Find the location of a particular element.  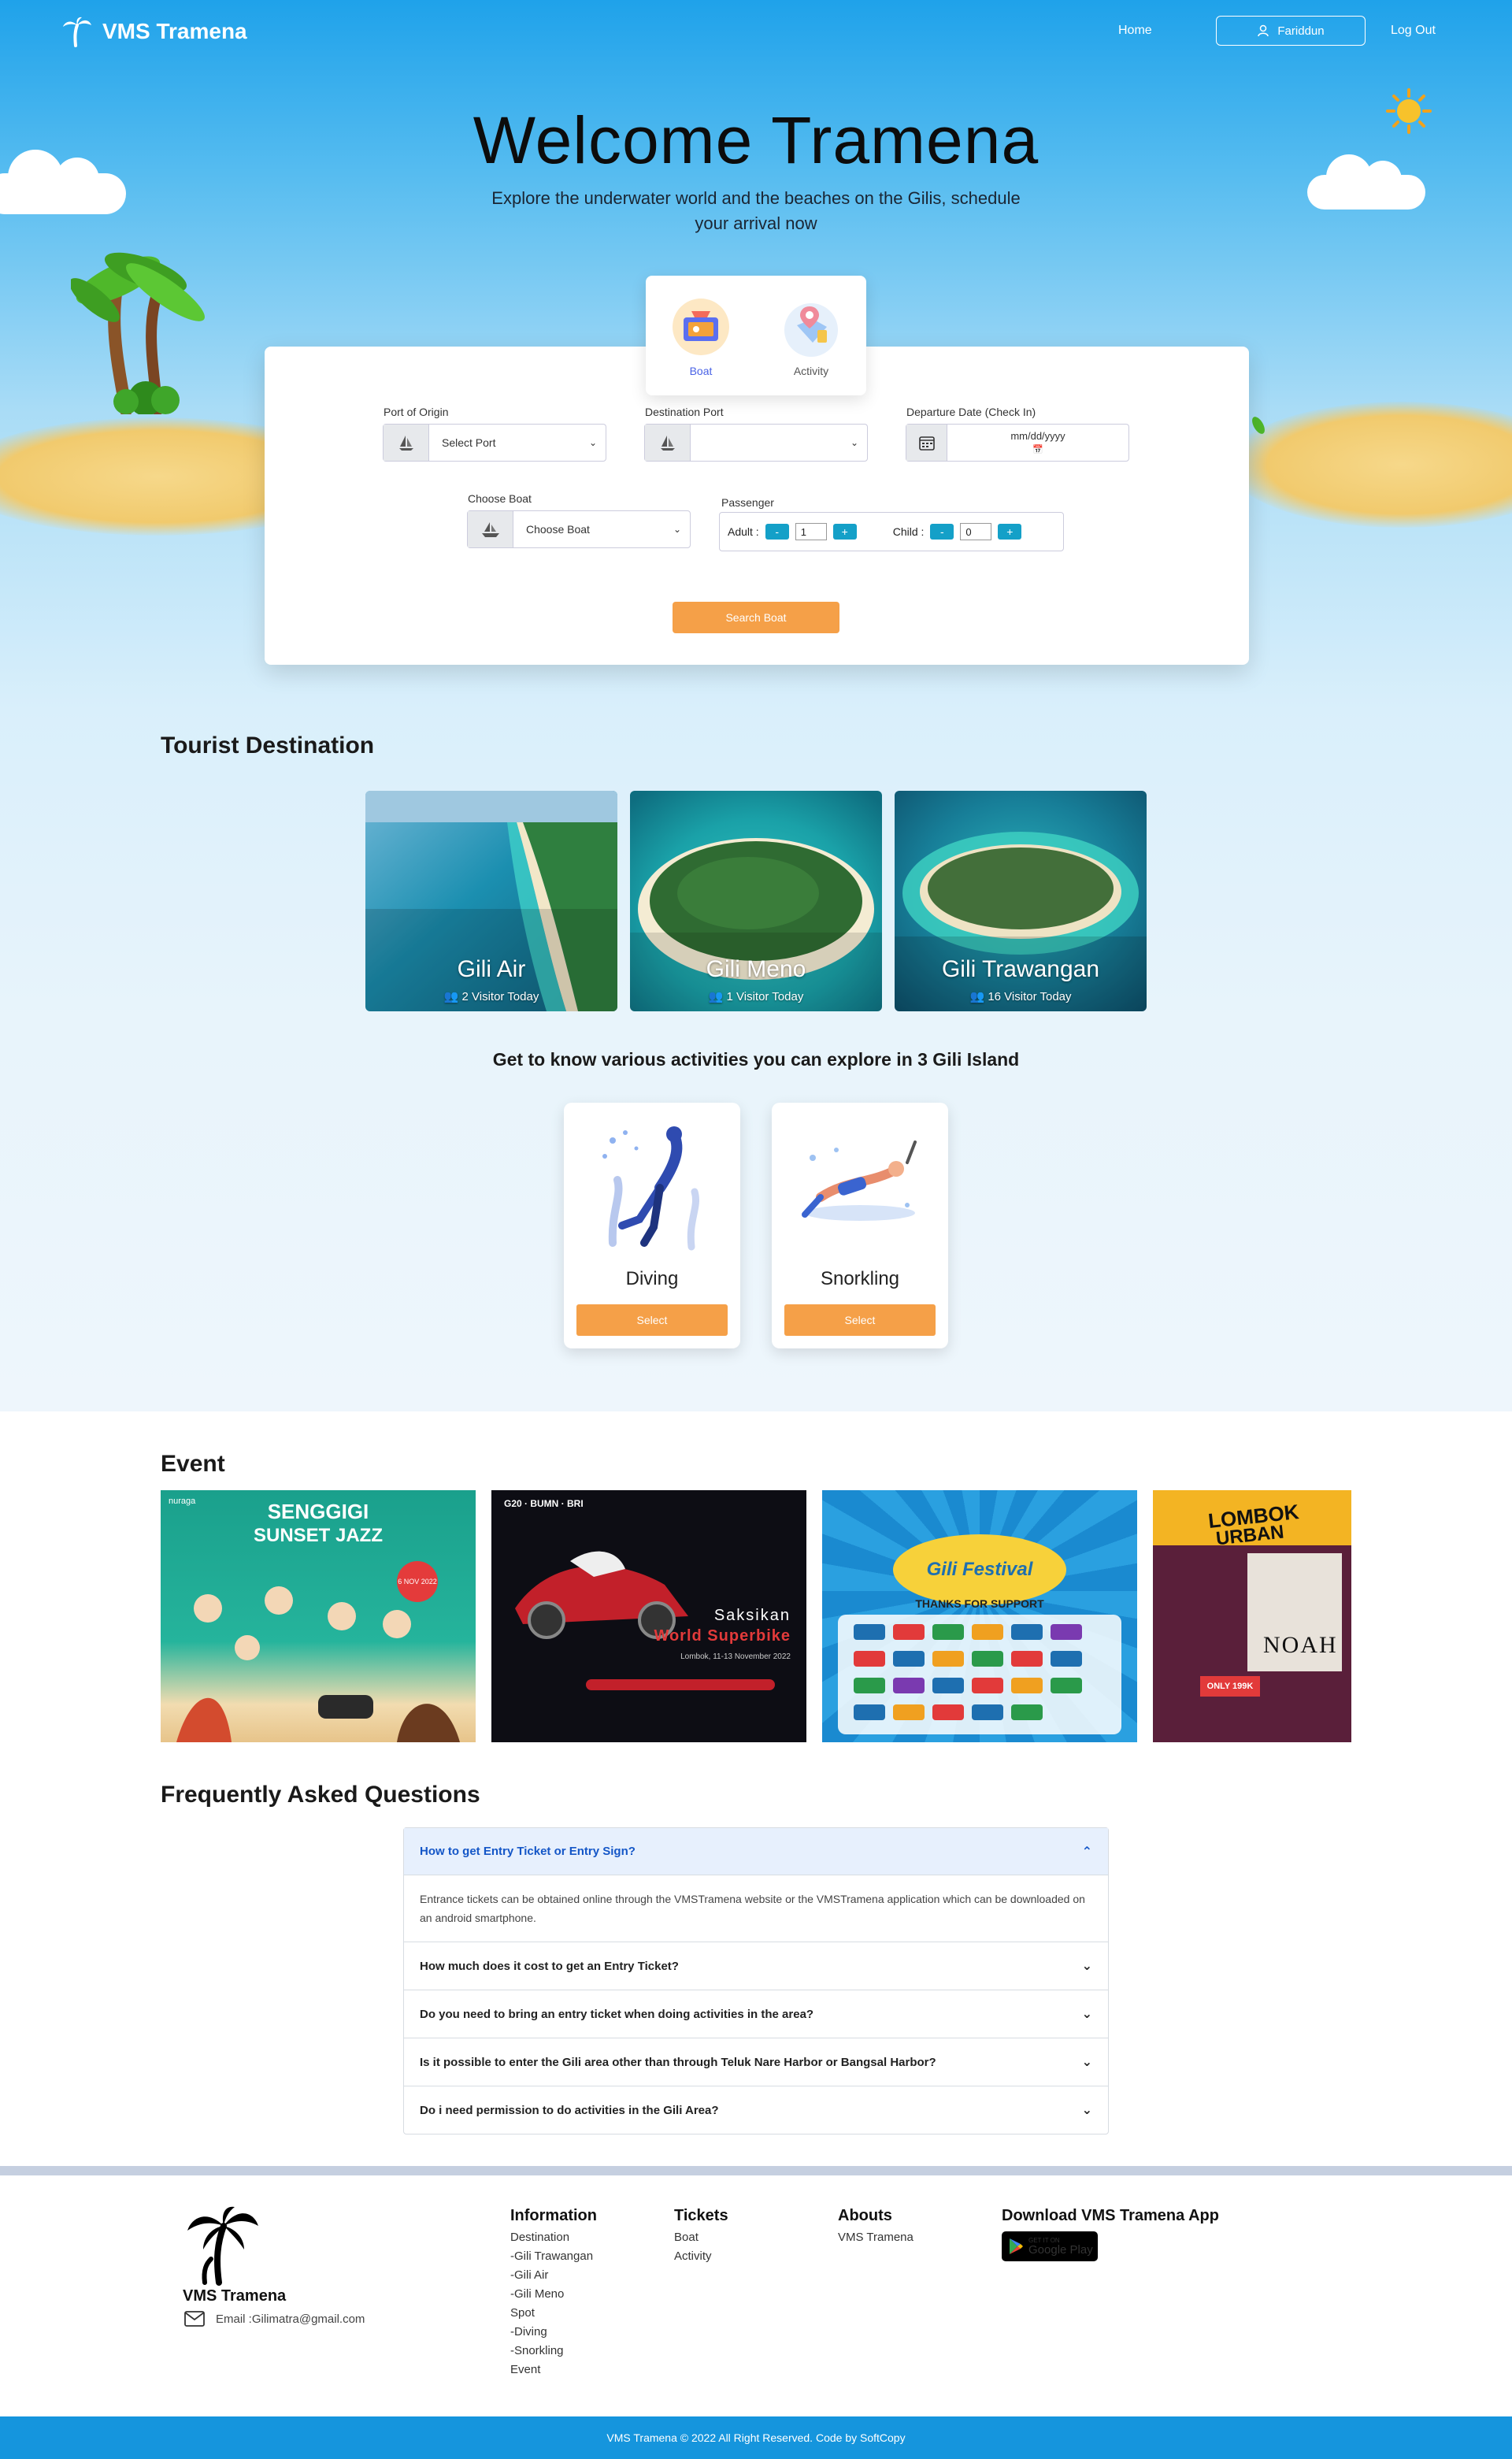

badge-big-text: Google Play is located at coordinates (1060, 2249).